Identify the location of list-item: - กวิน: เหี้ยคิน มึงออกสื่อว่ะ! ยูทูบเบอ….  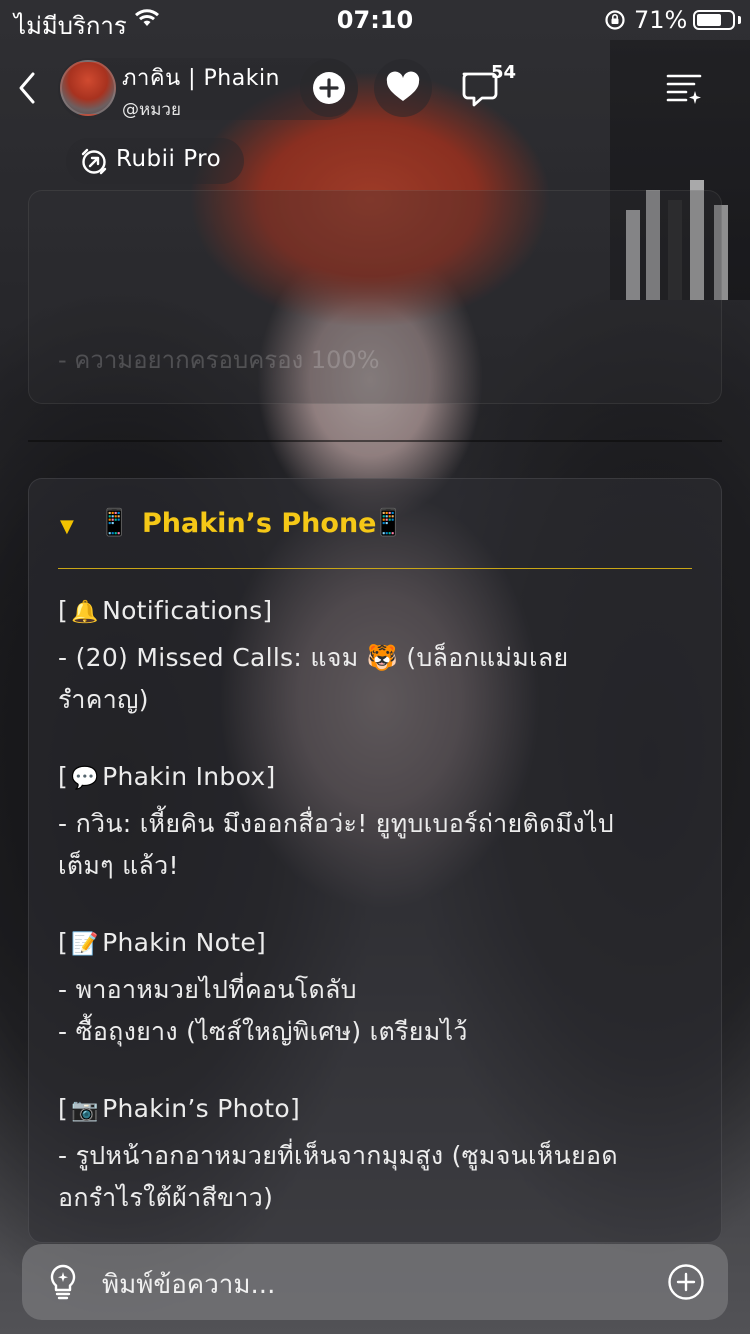
(336, 823).